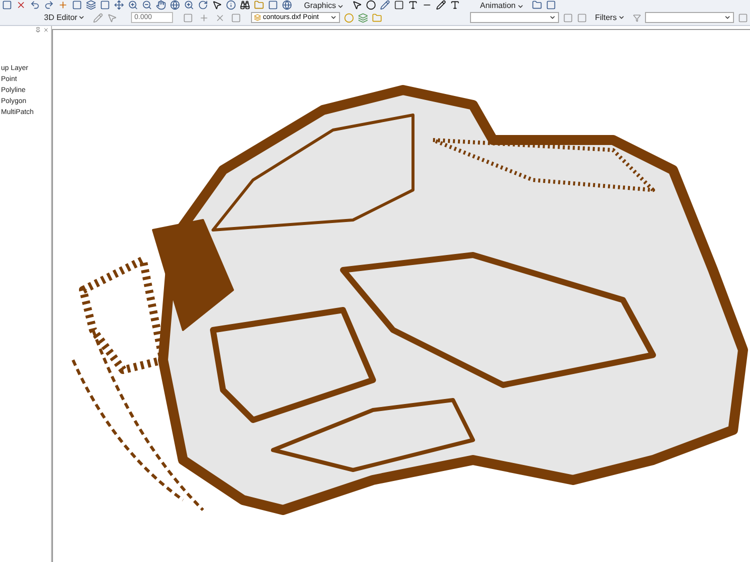 The image size is (750, 562). Describe the element at coordinates (175, 5) in the screenshot. I see `globe-icon` at that location.